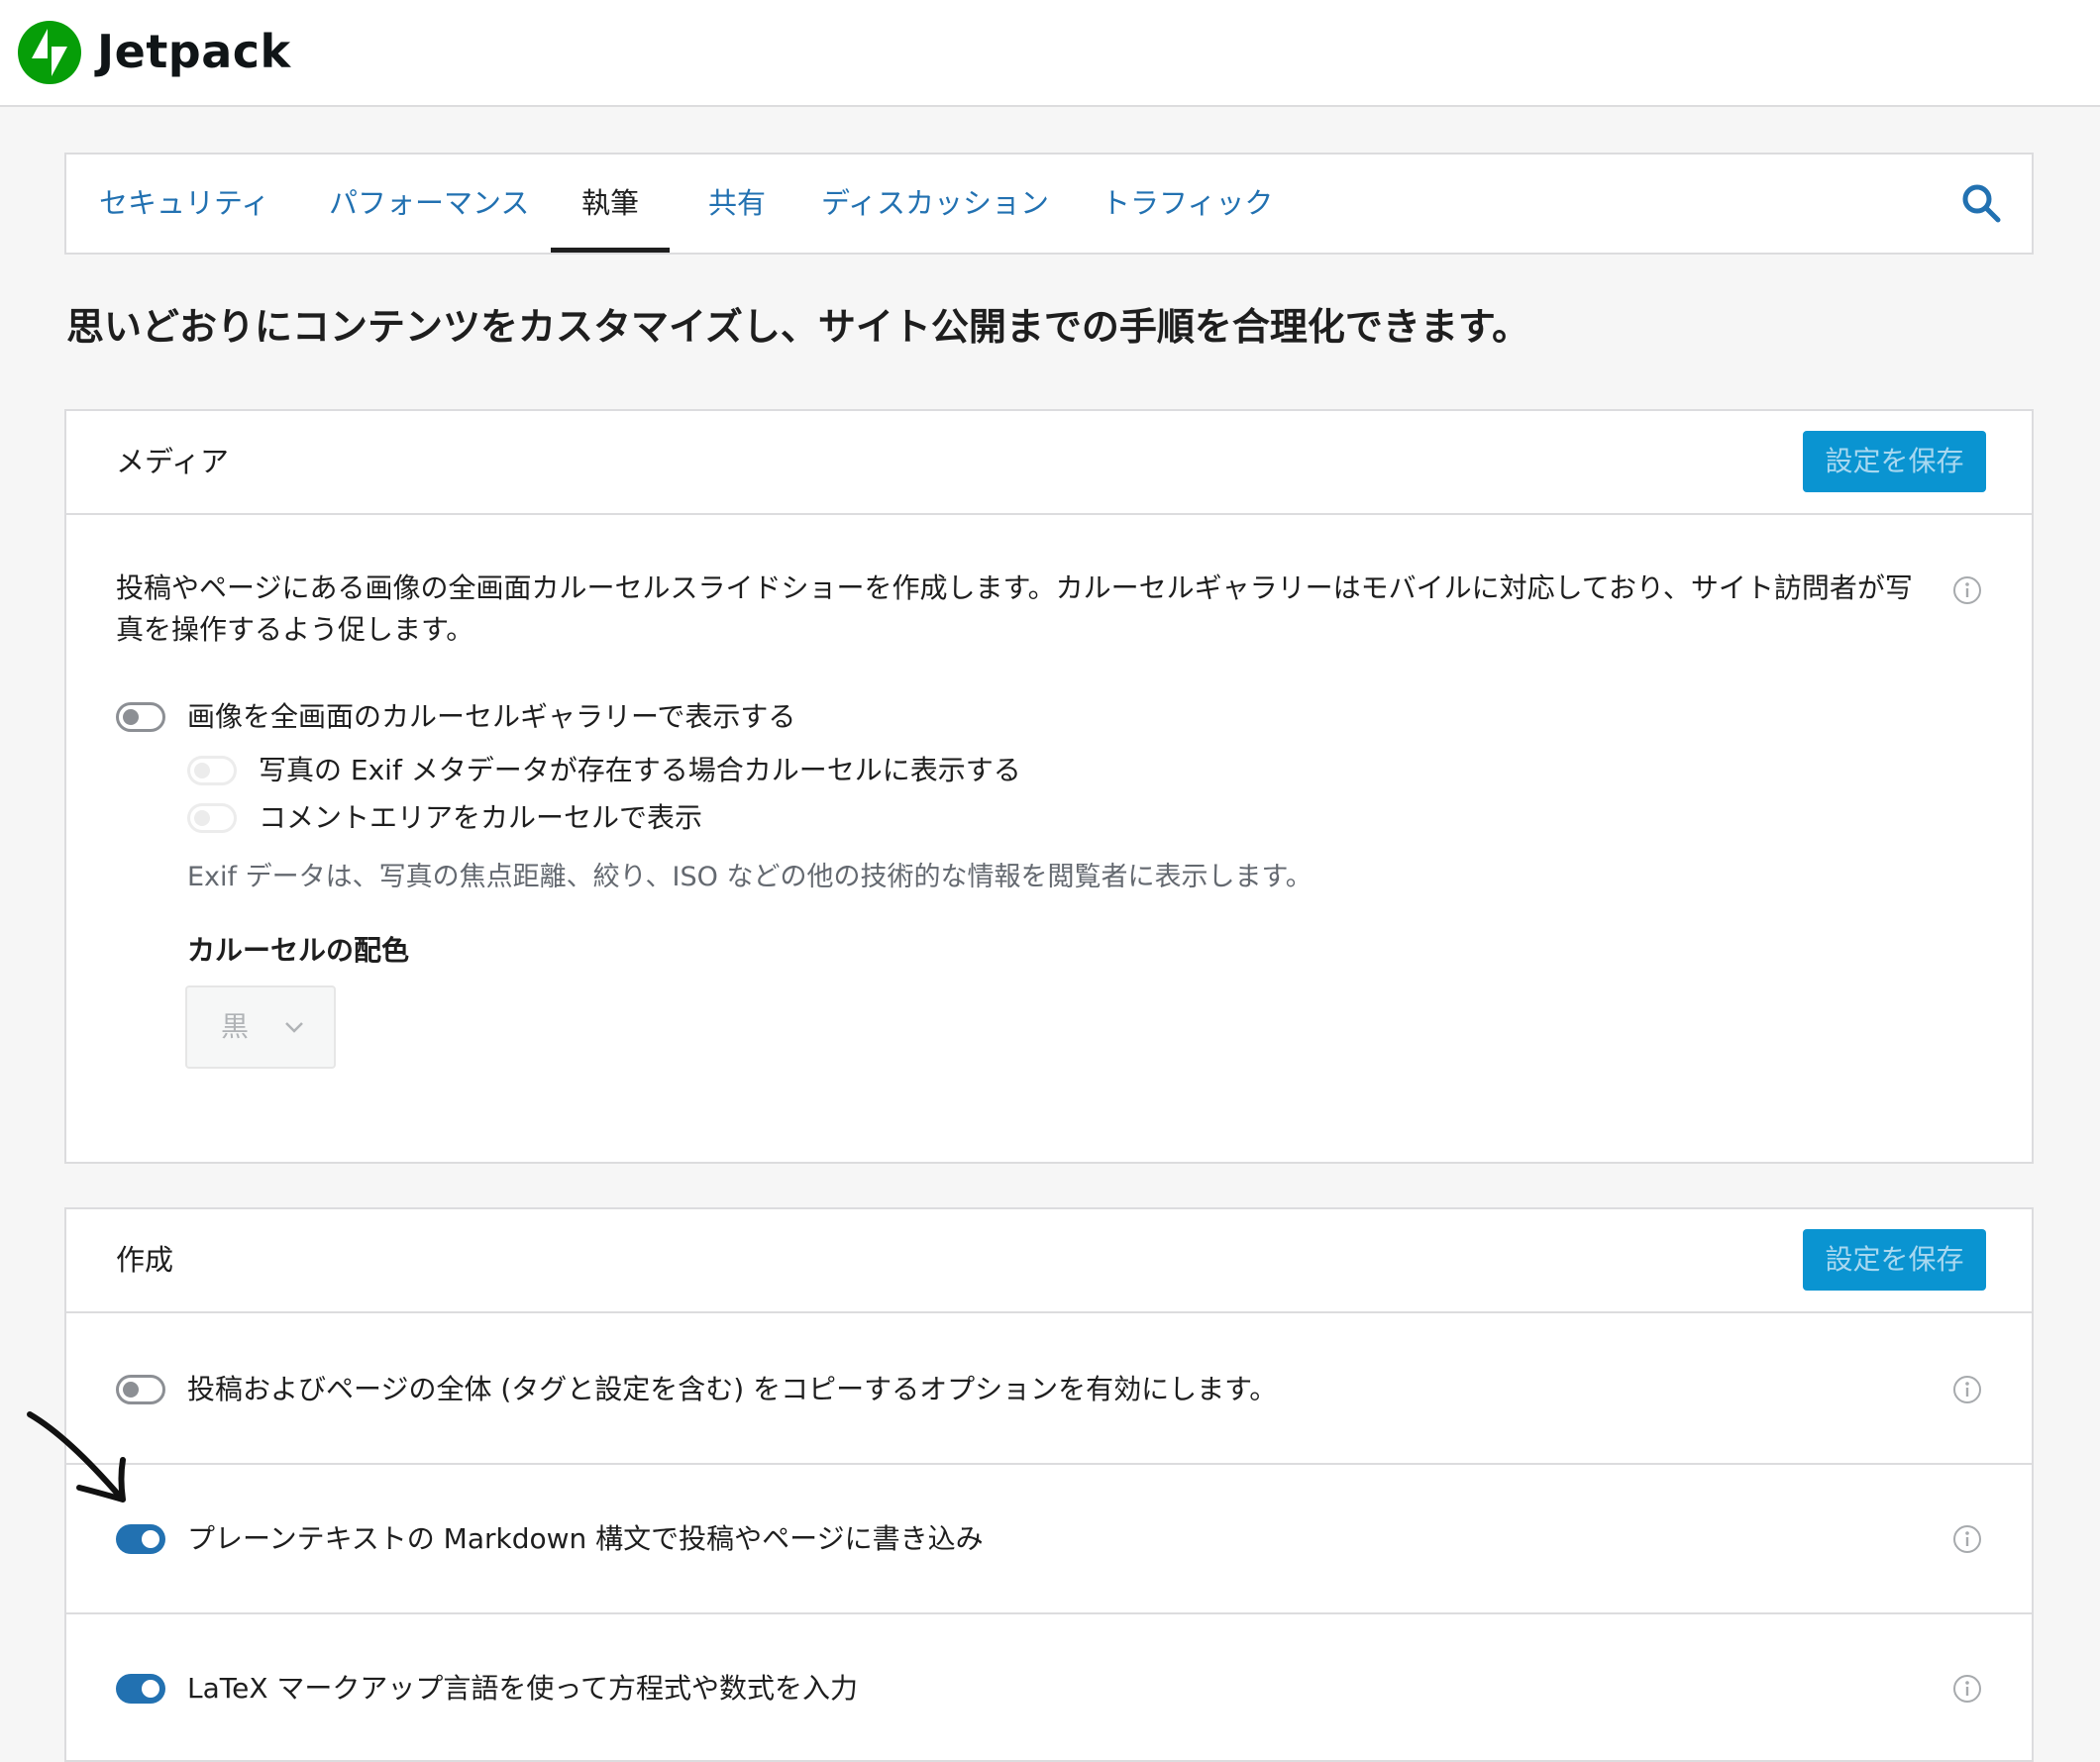  I want to click on latex-toggle, so click(140, 1689).